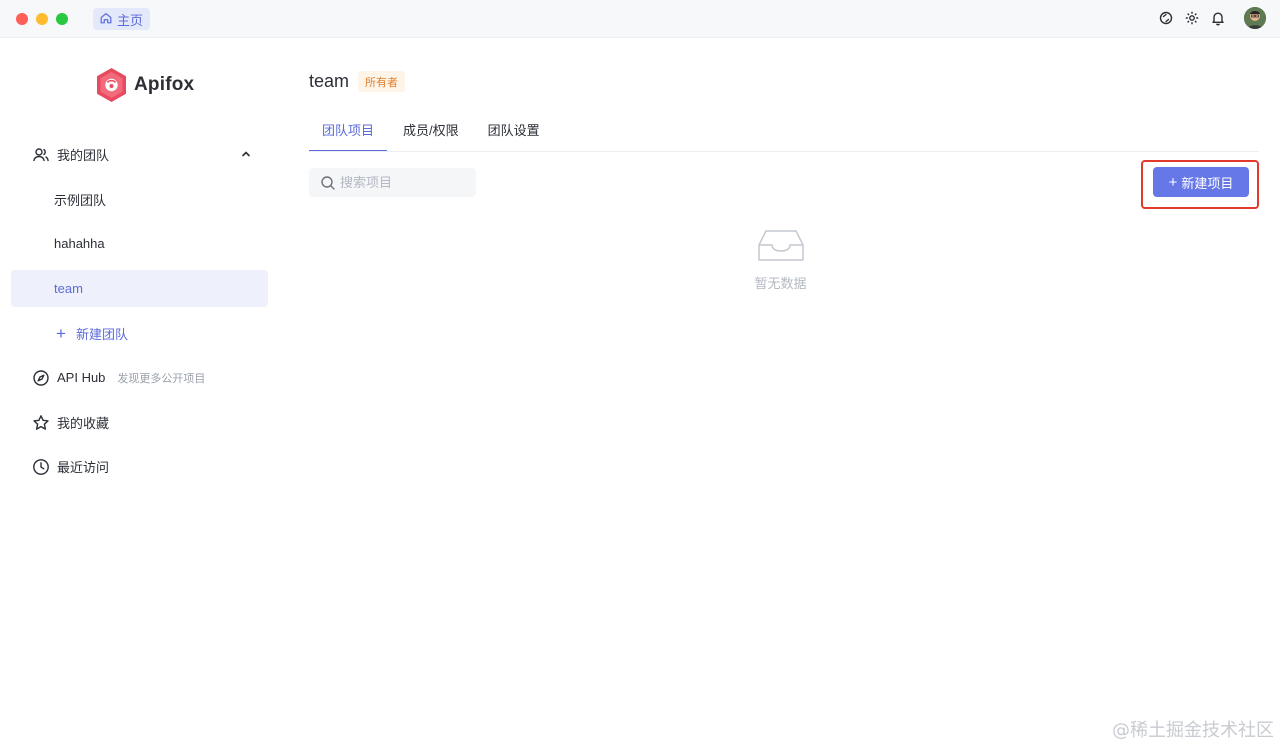 The height and width of the screenshot is (748, 1280). What do you see at coordinates (1193, 730) in the screenshot?
I see `watermark: @稀土掘金技术社区` at bounding box center [1193, 730].